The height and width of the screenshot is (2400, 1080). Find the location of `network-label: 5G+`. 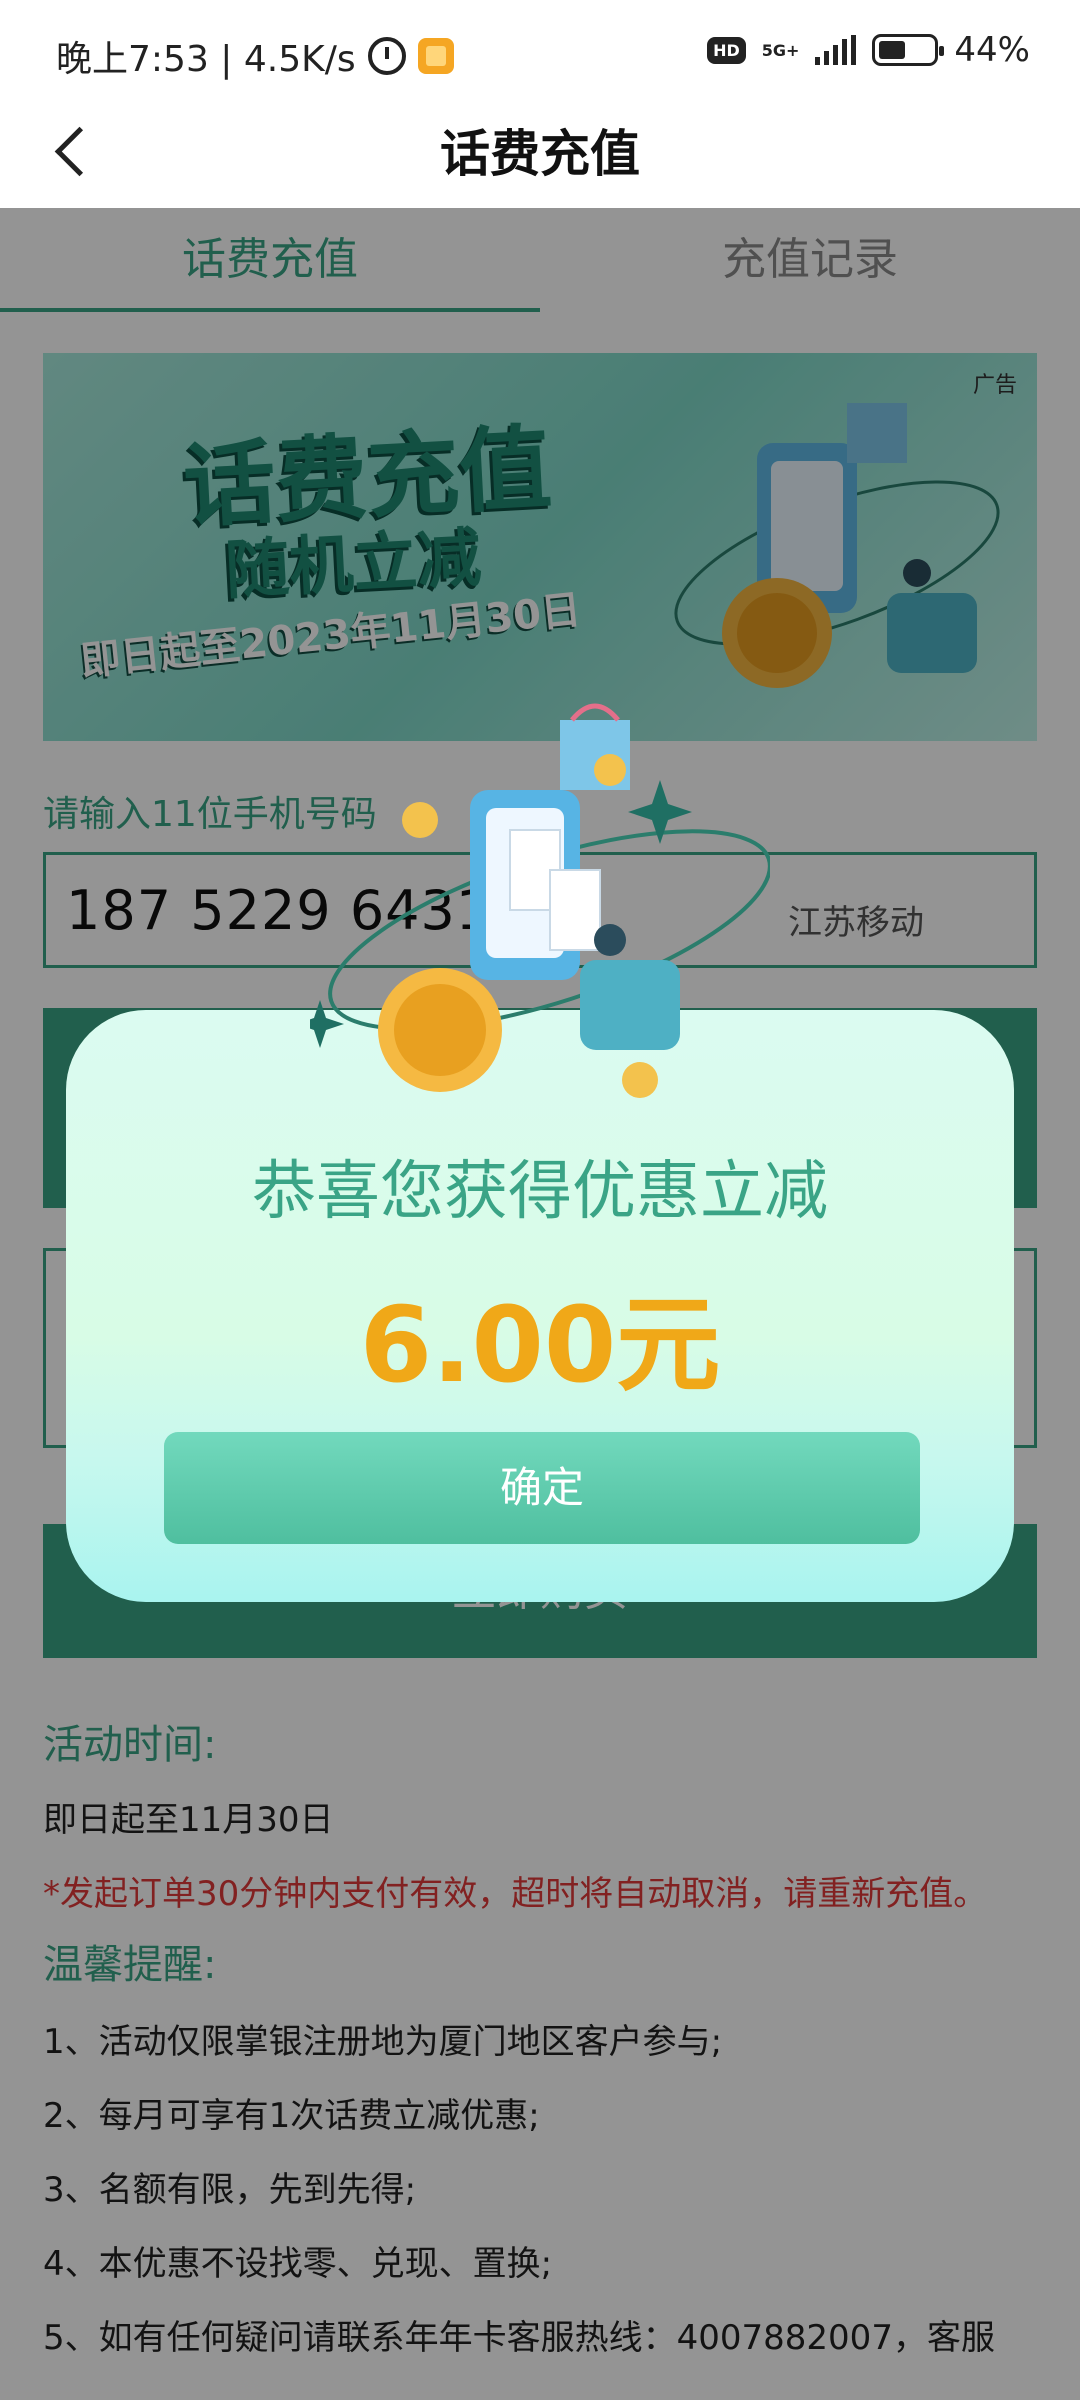

network-label: 5G+ is located at coordinates (780, 50).